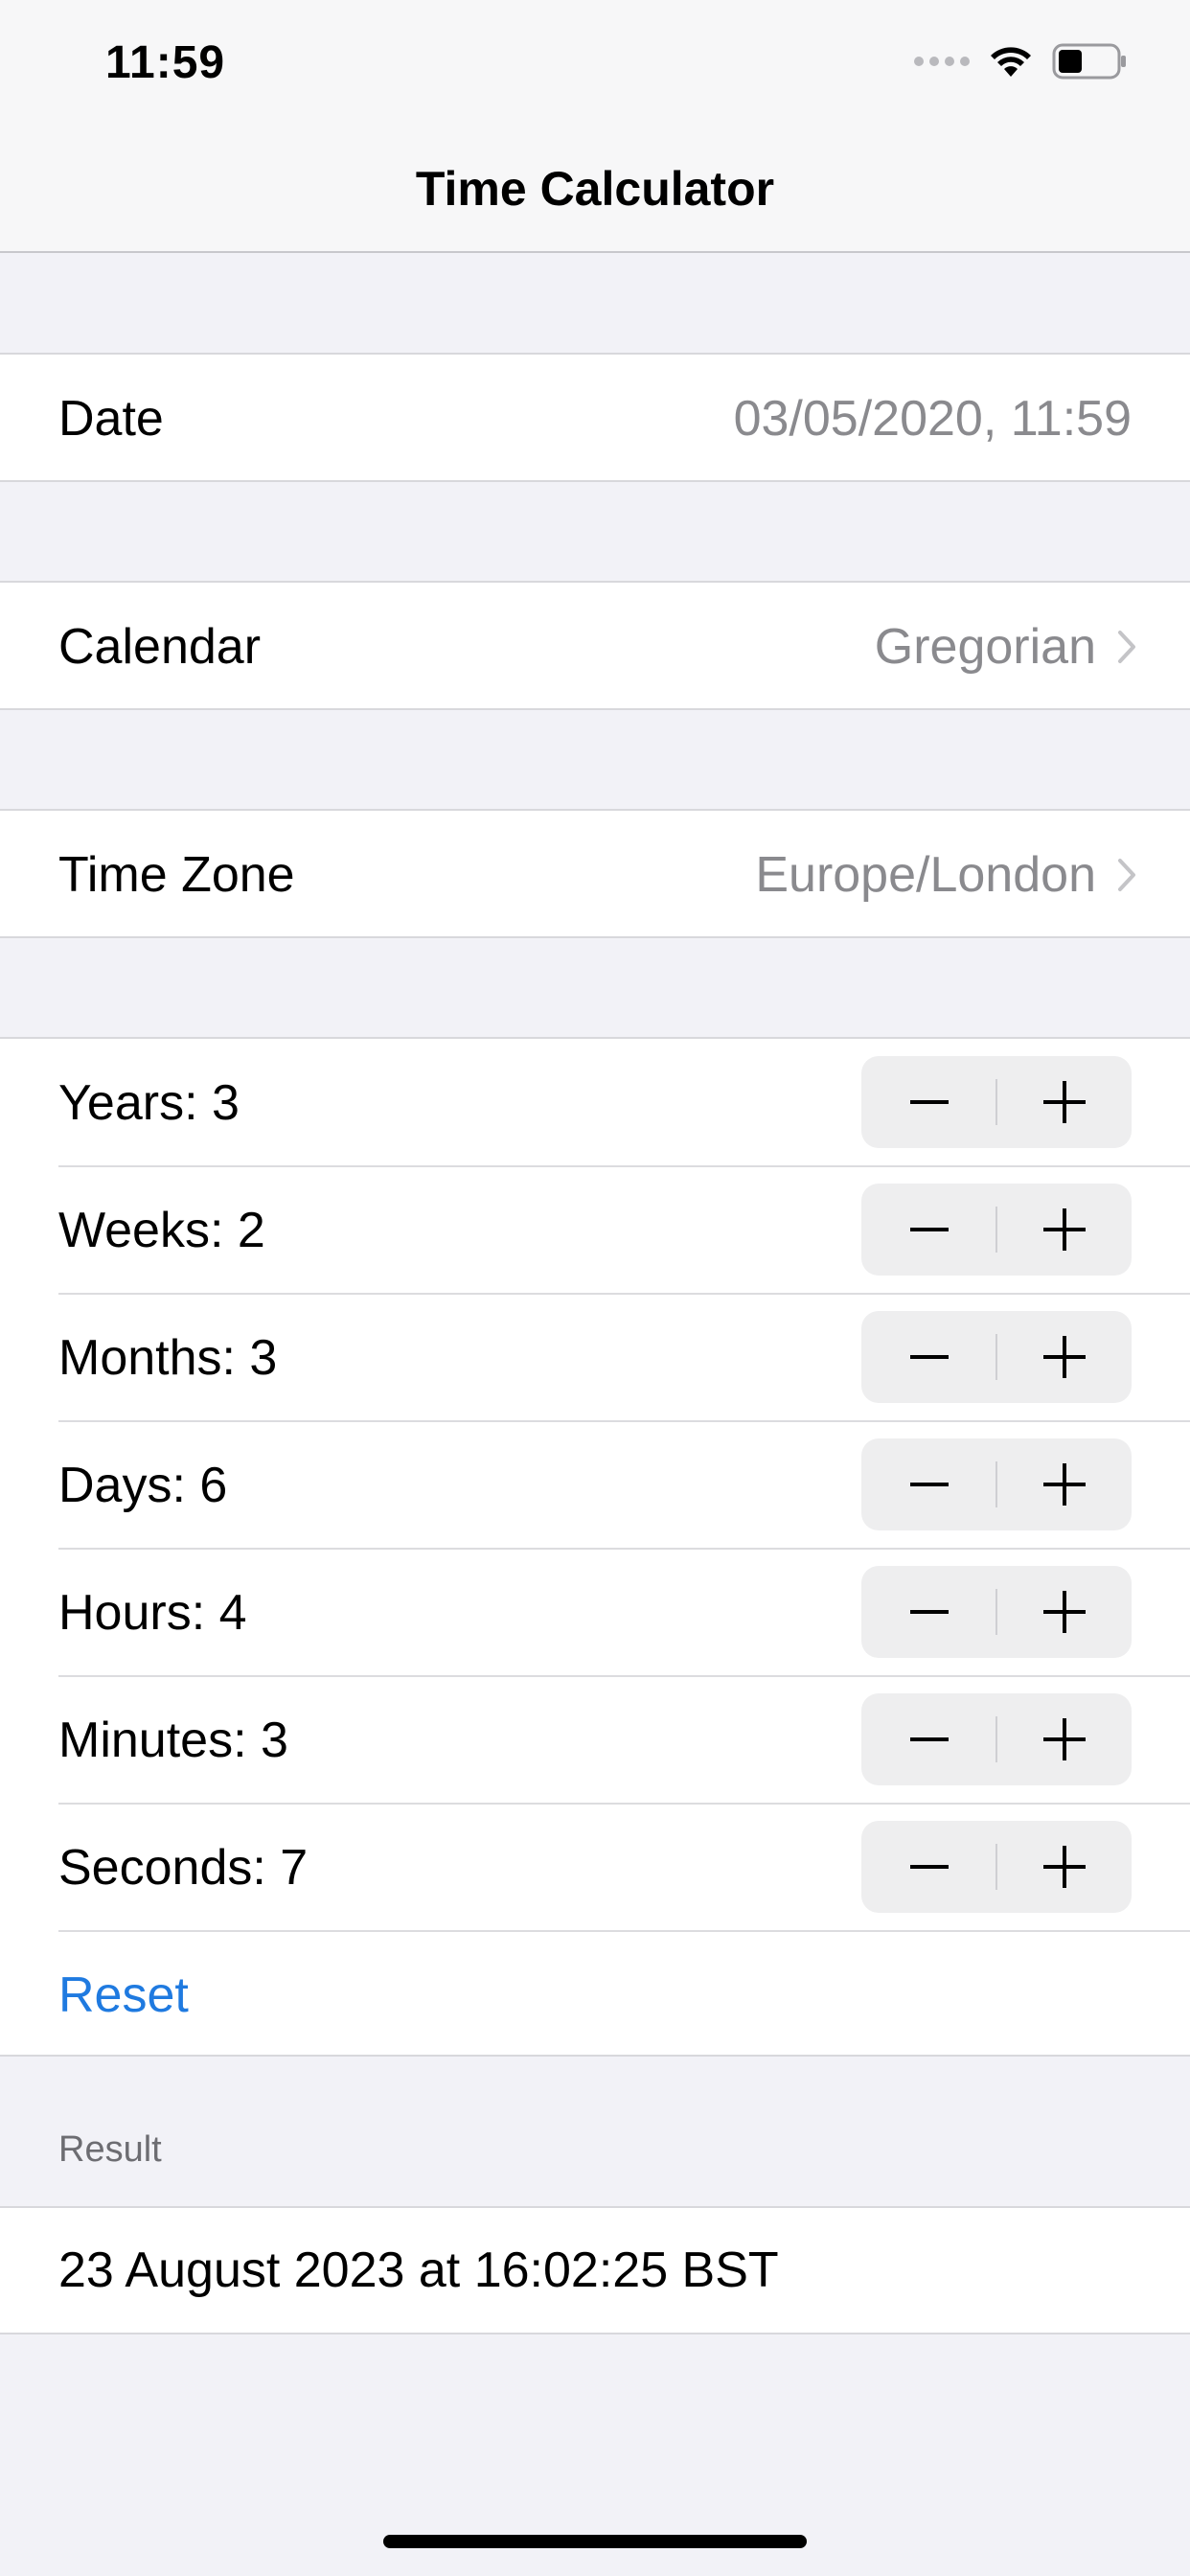 The image size is (1190, 2576). I want to click on page-title: Time Calculator, so click(595, 189).